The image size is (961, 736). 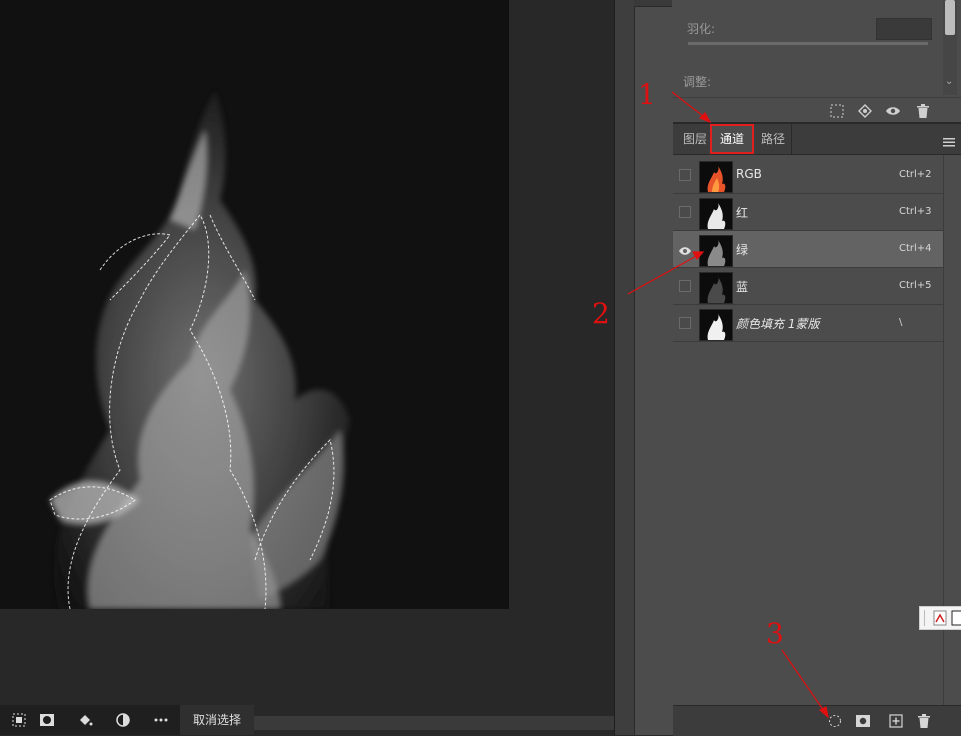 What do you see at coordinates (817, 61) in the screenshot?
I see `properties-panel: 羽化: 调整: ⌄` at bounding box center [817, 61].